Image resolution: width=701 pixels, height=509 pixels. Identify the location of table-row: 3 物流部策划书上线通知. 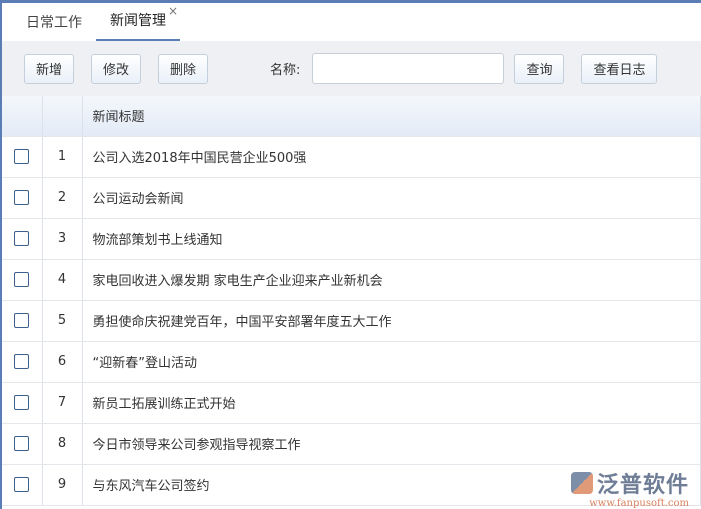
(351, 239).